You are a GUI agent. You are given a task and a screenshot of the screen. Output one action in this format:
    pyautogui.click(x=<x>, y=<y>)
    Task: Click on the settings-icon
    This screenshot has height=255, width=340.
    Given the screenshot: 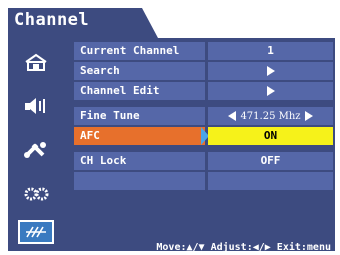 What is the action you would take?
    pyautogui.click(x=36, y=194)
    